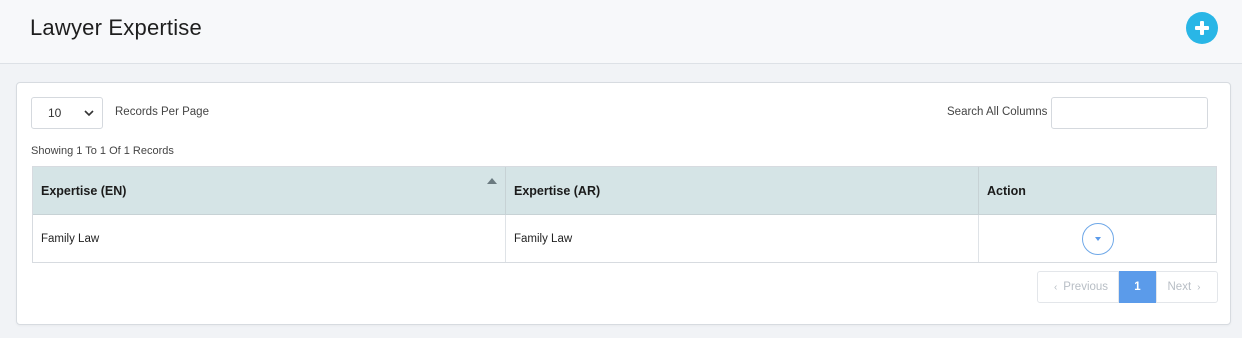 This screenshot has height=338, width=1242. I want to click on per-page-value: 10, so click(55, 113).